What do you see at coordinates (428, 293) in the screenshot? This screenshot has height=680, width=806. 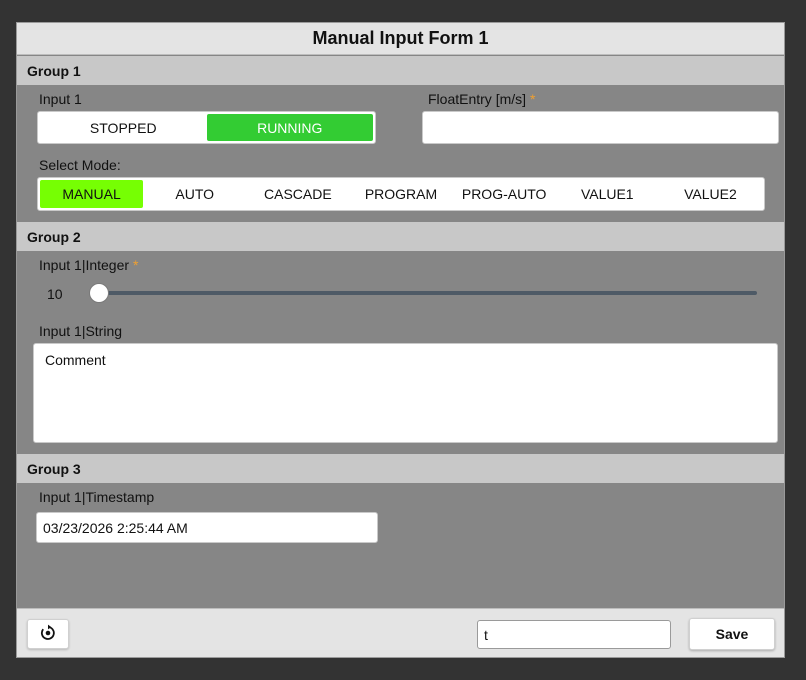 I see `integer-slider-track` at bounding box center [428, 293].